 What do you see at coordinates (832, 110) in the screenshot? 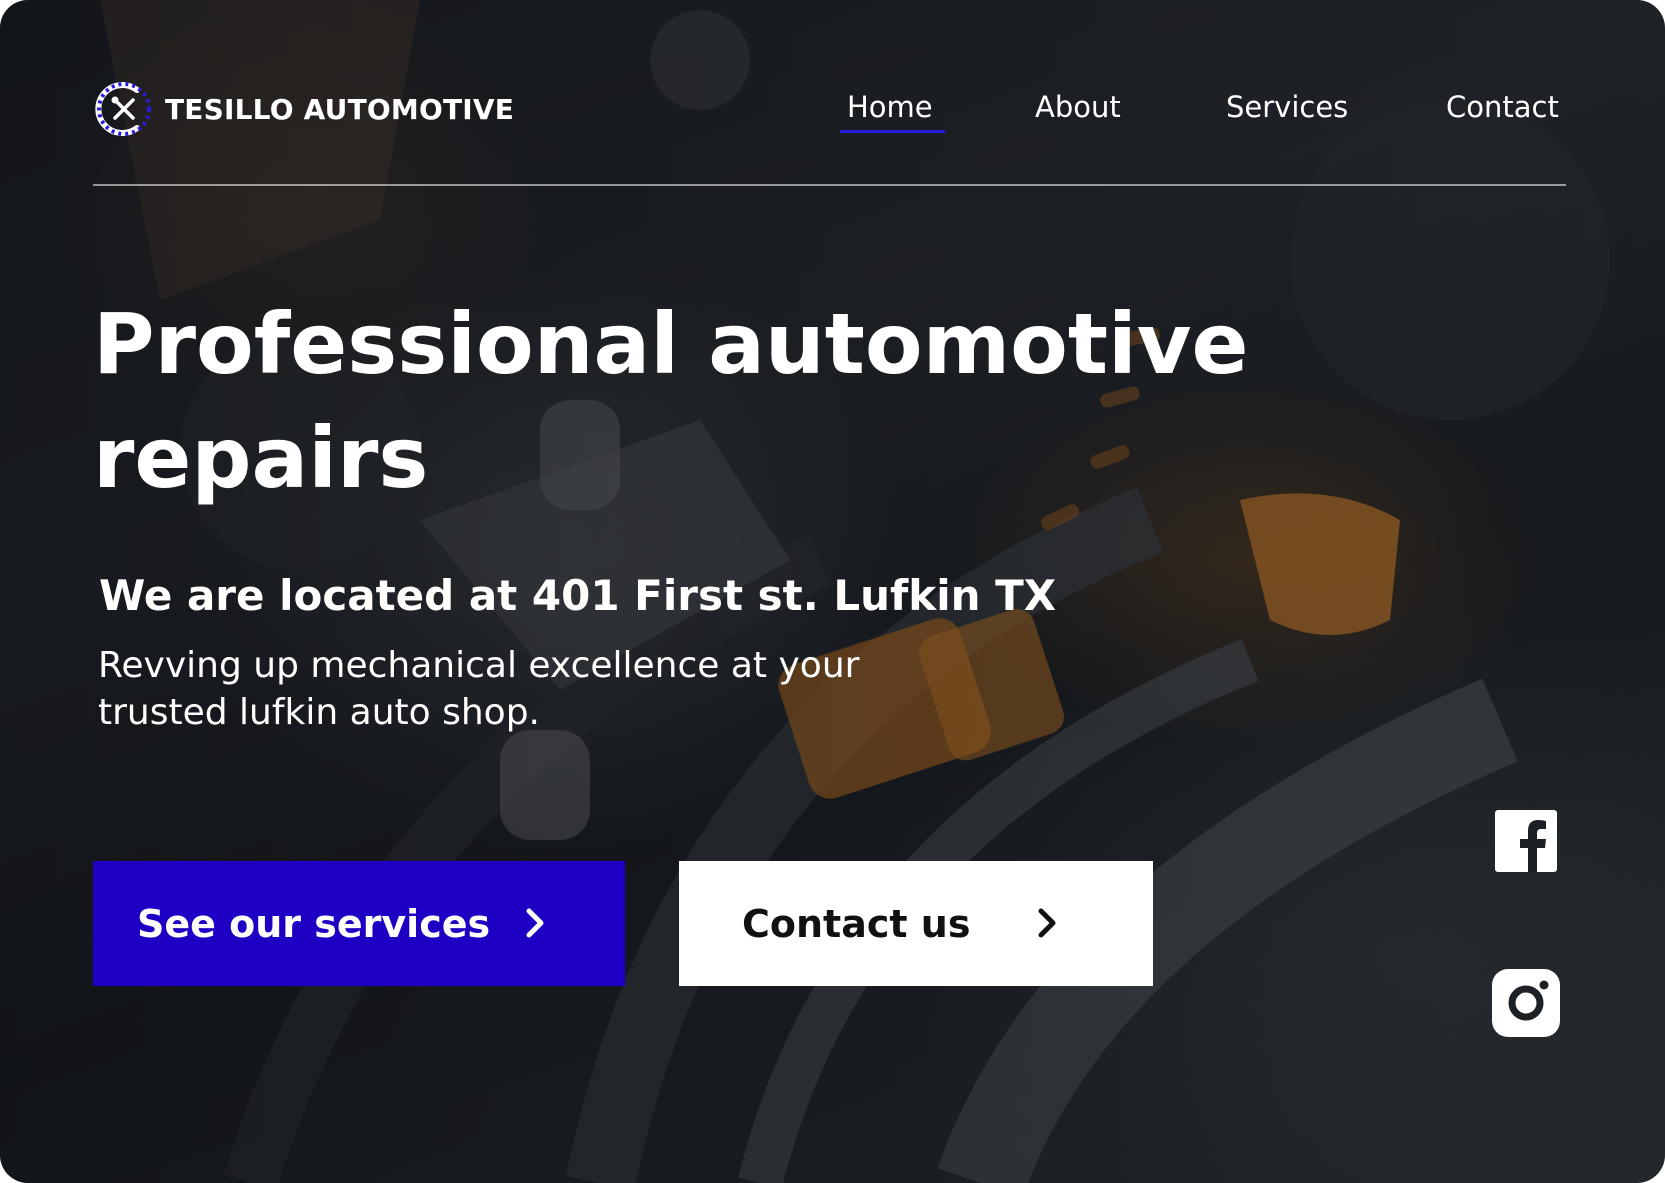
I see `main-navigation: Home About Services Contact` at bounding box center [832, 110].